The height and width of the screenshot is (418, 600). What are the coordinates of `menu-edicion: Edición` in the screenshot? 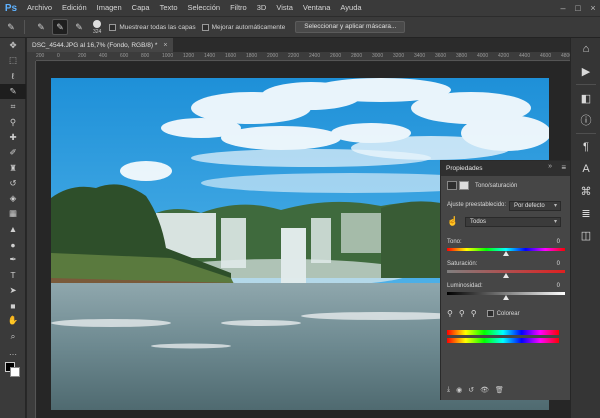 It's located at (74, 8).